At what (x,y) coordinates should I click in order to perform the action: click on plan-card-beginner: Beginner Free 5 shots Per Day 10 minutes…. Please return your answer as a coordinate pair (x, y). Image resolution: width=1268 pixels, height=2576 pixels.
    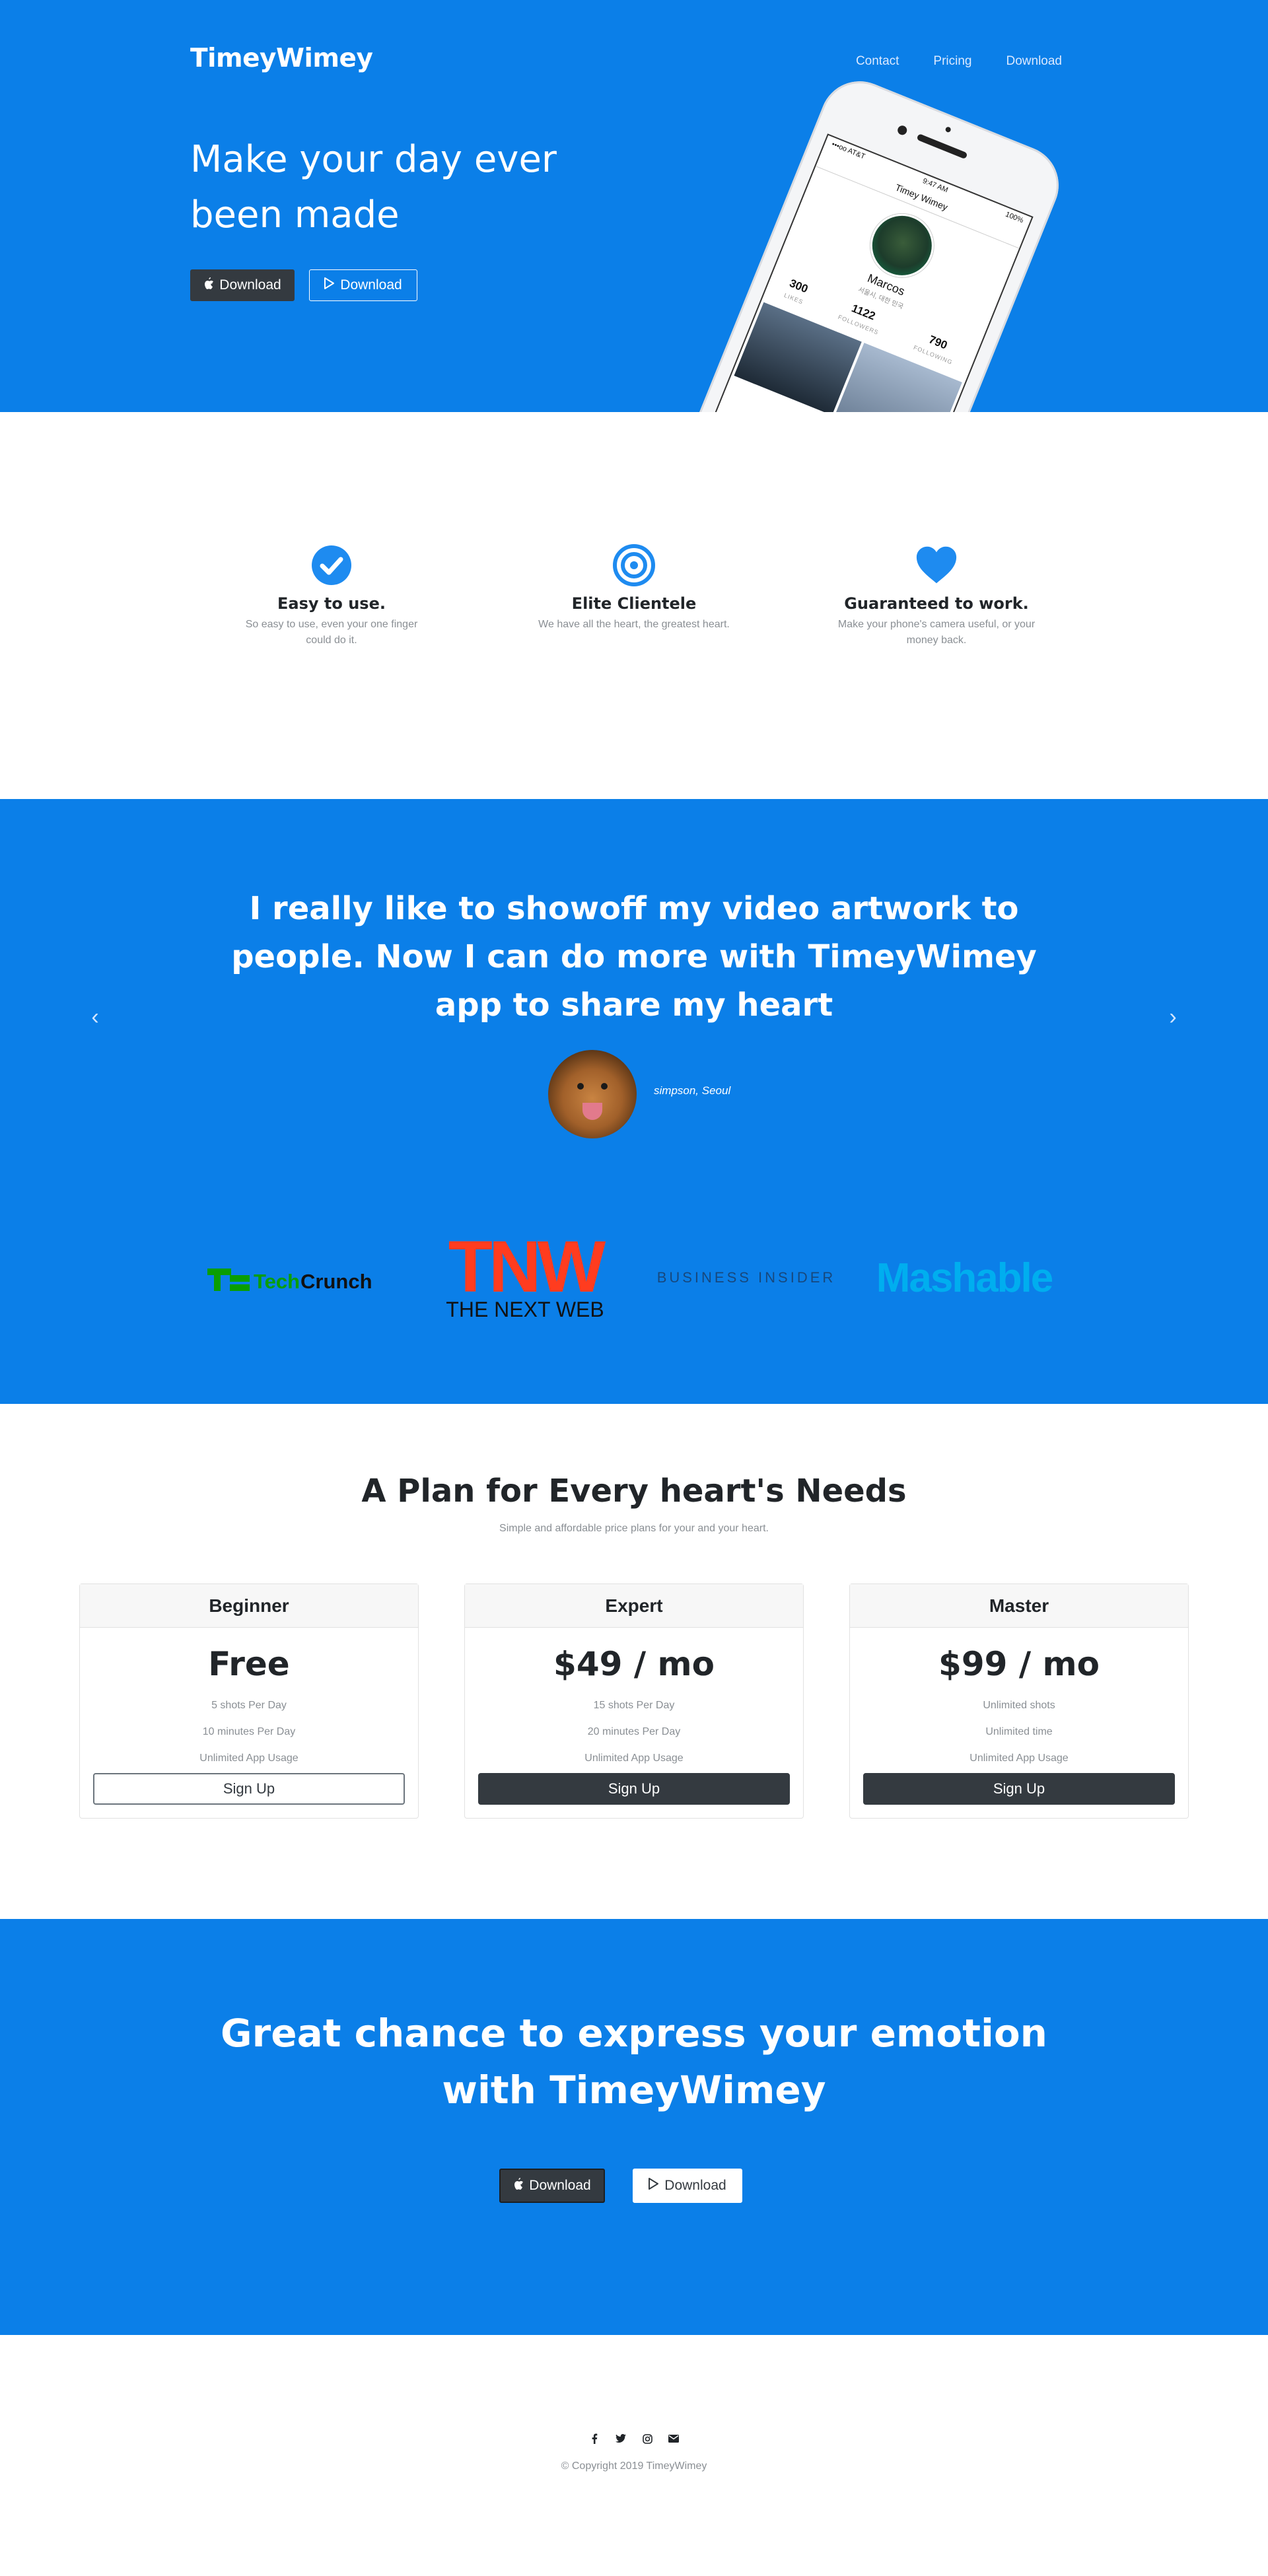
    Looking at the image, I should click on (249, 1702).